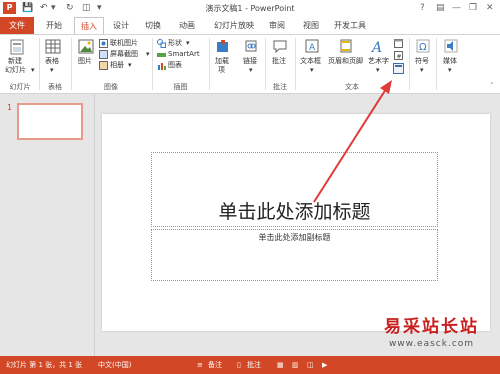  Describe the element at coordinates (295, 365) in the screenshot. I see `slide-sorter-icon: ▥` at that location.